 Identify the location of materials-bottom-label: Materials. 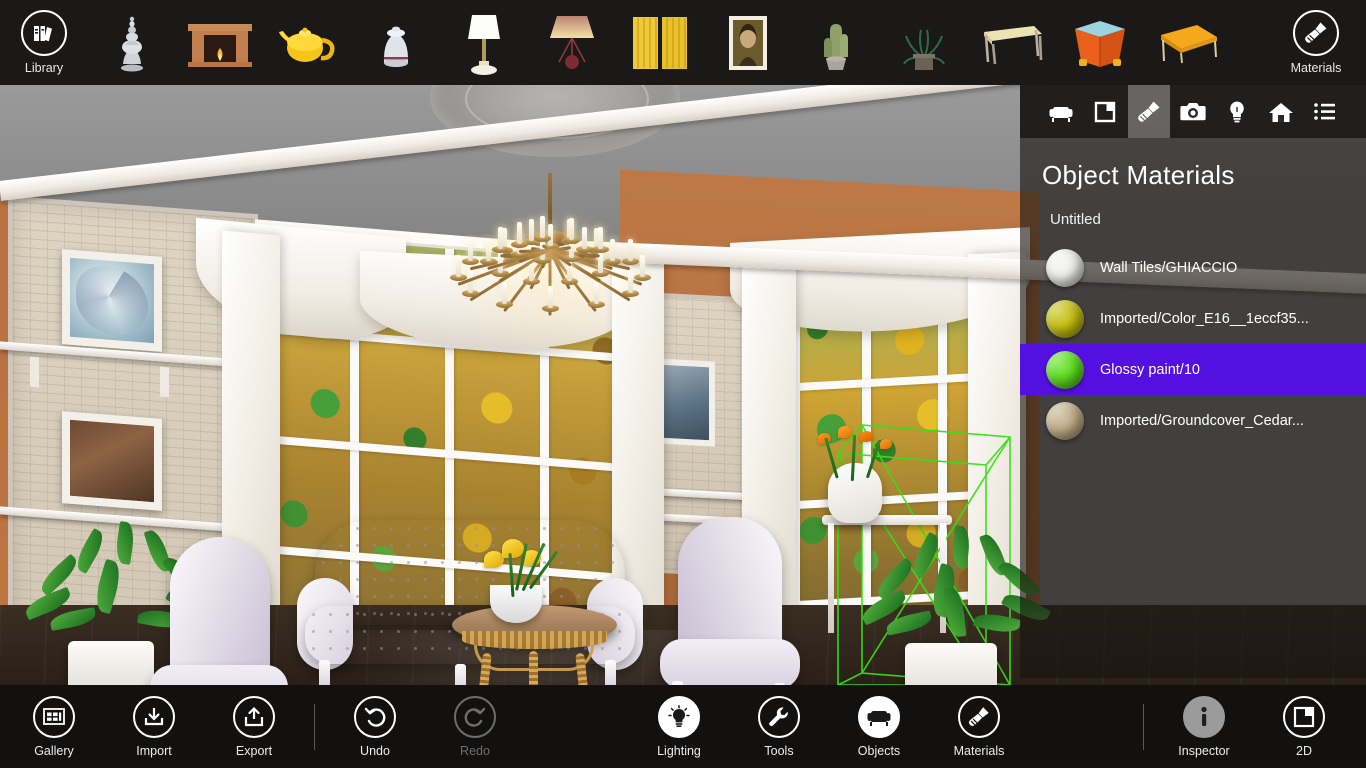
(979, 750).